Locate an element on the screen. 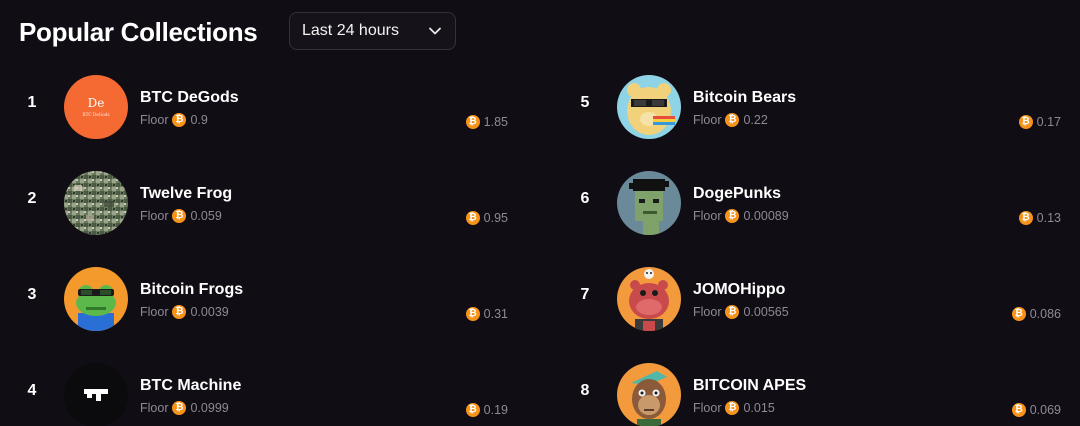 The height and width of the screenshot is (426, 1080). volume-value: 0.069 is located at coordinates (1045, 410).